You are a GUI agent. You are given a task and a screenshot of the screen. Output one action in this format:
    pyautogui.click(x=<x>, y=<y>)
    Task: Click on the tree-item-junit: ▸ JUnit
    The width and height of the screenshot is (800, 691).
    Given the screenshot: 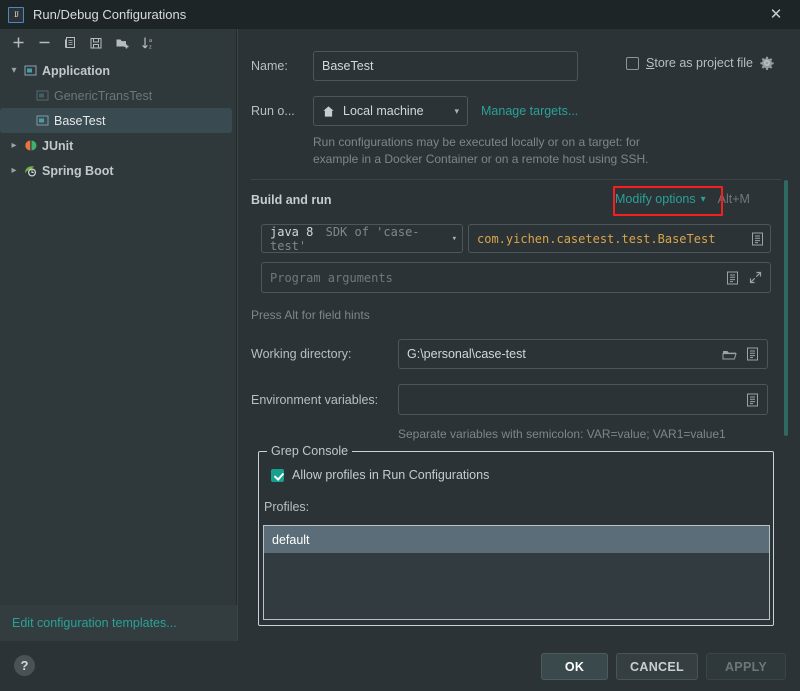 What is the action you would take?
    pyautogui.click(x=118, y=145)
    